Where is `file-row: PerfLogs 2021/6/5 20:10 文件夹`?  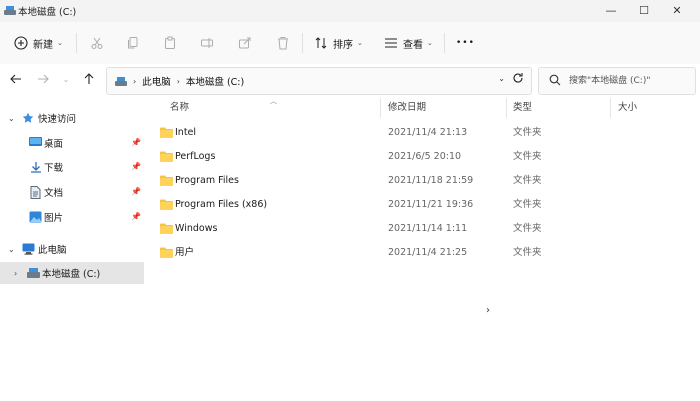 file-row: PerfLogs 2021/6/5 20:10 文件夹 is located at coordinates (425, 157).